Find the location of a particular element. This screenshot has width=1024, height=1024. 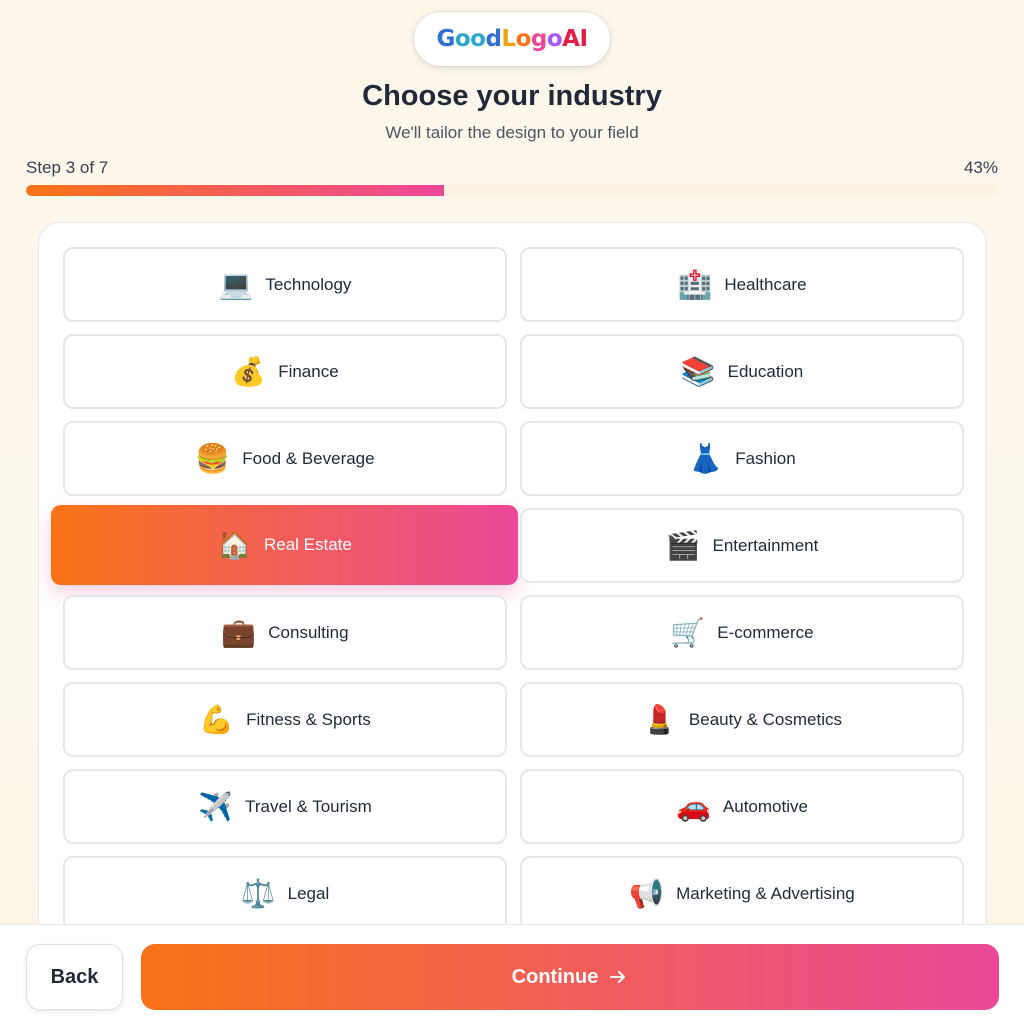

industry-emoji-icon: 💄 is located at coordinates (659, 719).